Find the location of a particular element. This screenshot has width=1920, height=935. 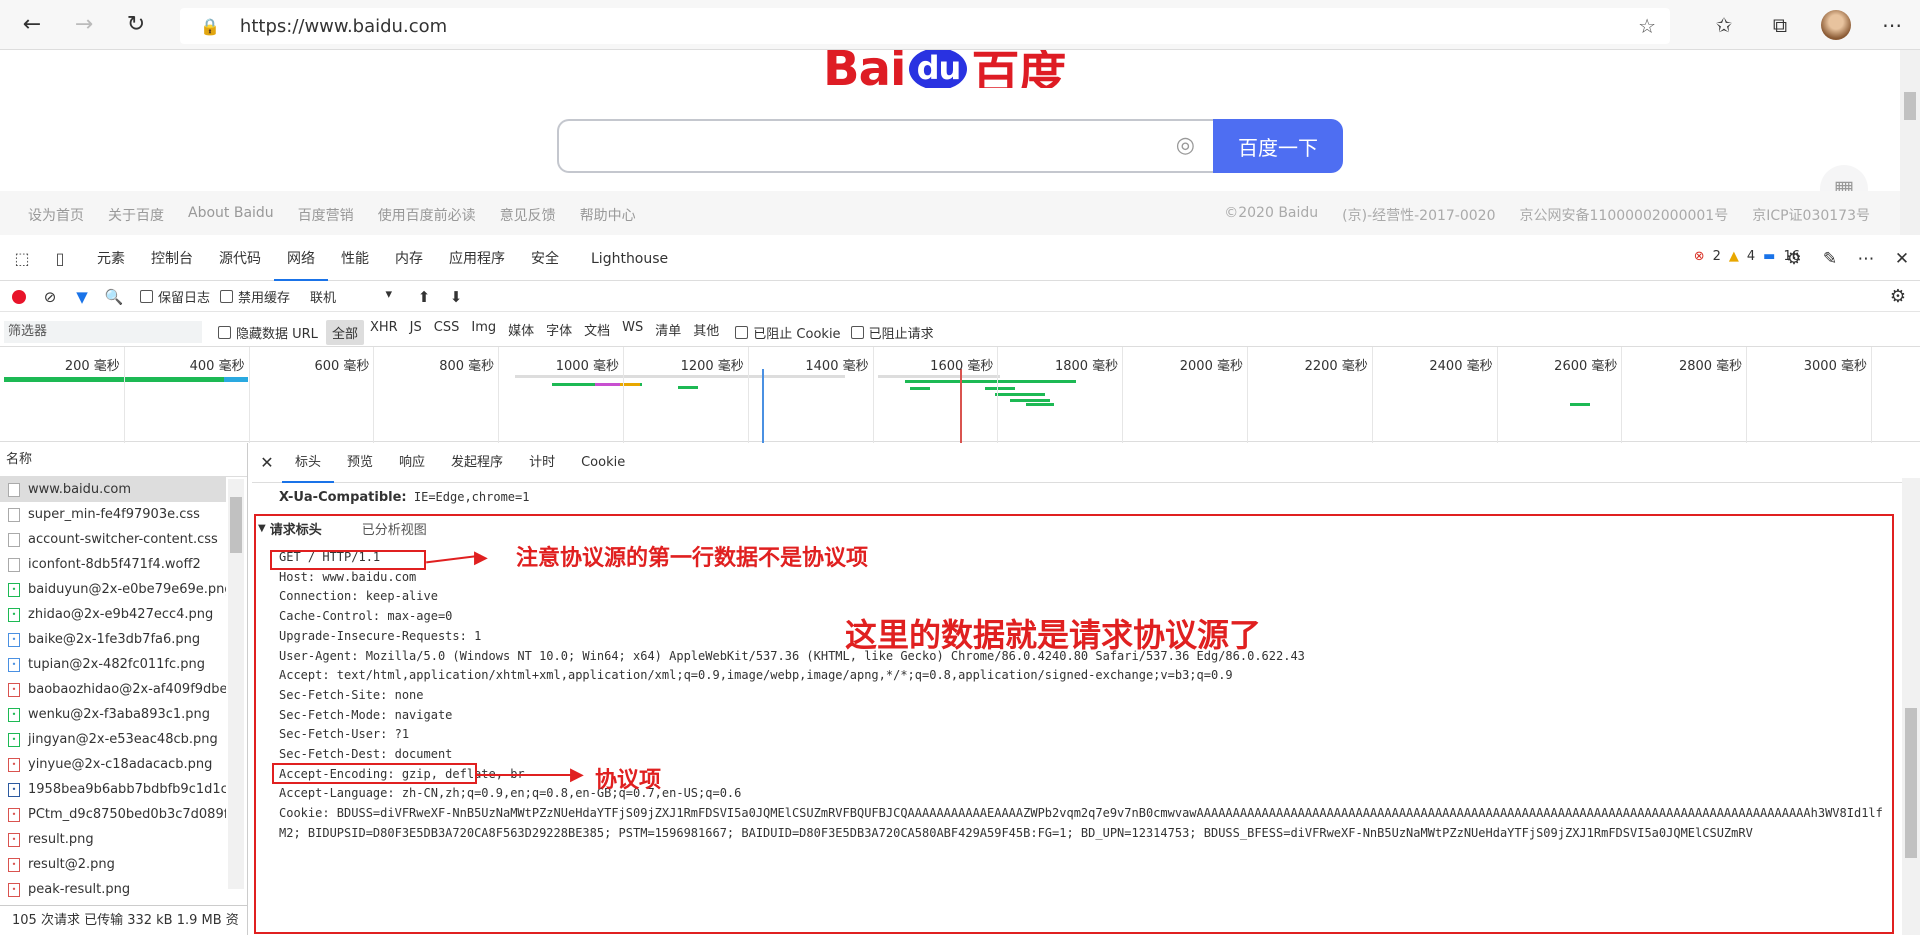

network-settings-gear-icon: ⚙ is located at coordinates (1898, 296).